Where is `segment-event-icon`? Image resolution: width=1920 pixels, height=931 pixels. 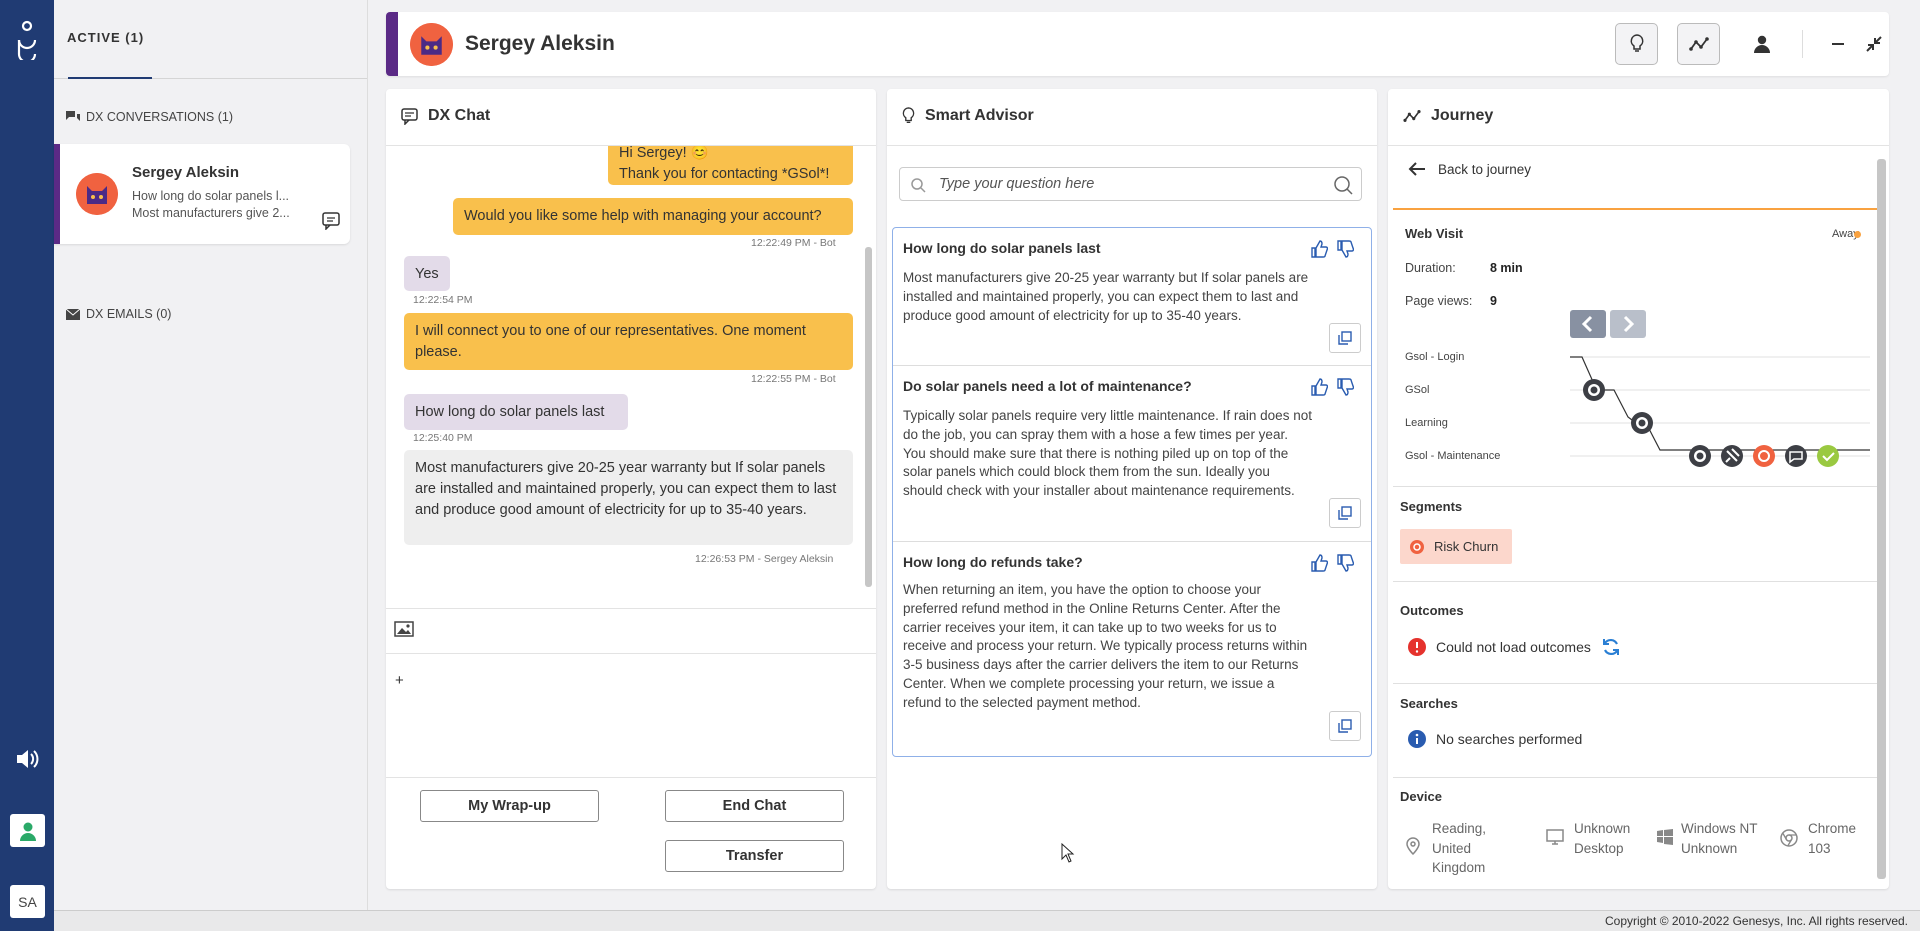
segment-event-icon is located at coordinates (1764, 456).